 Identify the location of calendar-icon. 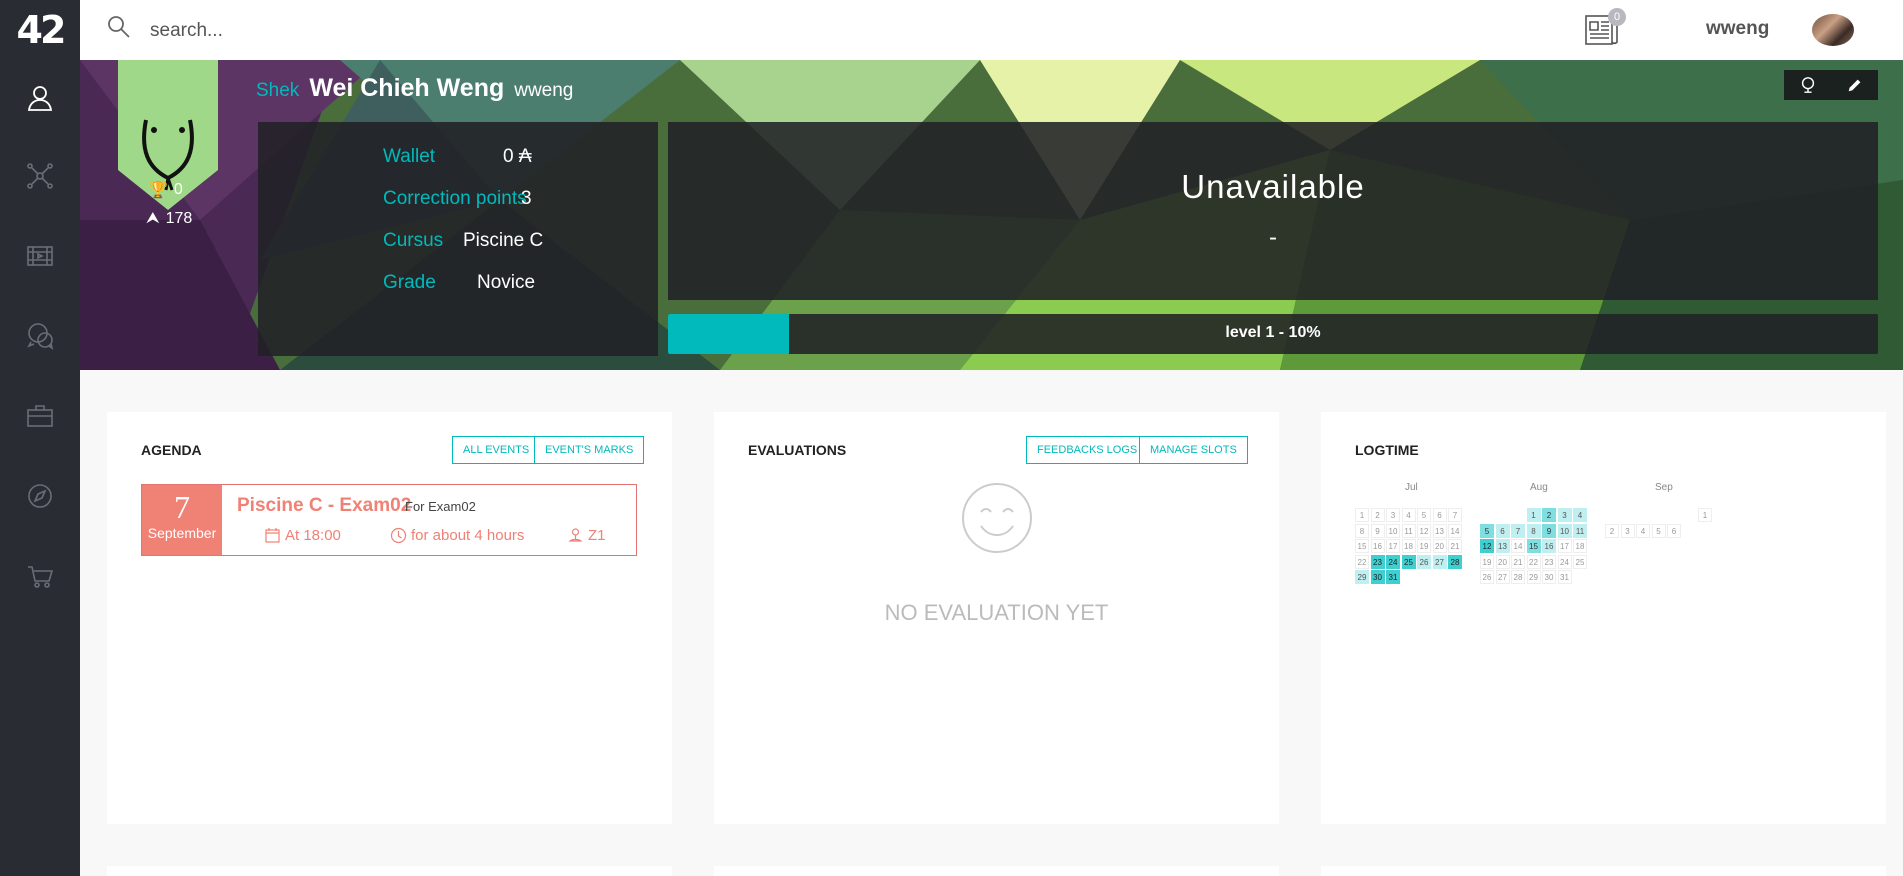
(272, 535).